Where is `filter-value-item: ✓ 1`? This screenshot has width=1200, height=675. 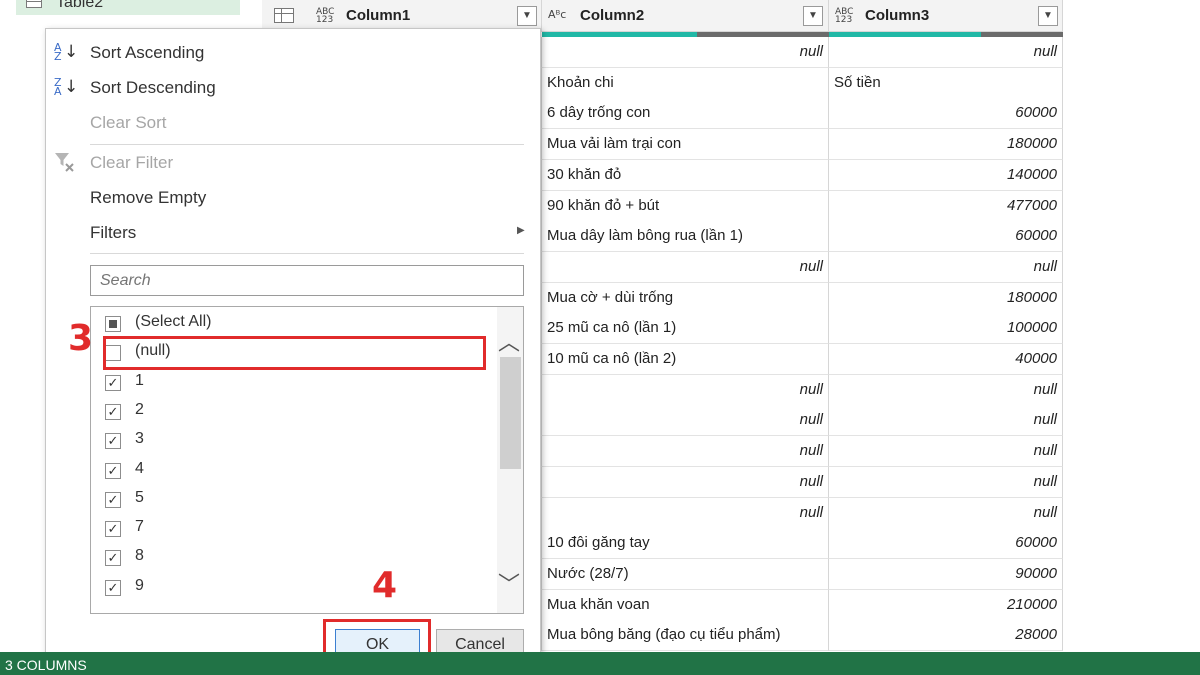
filter-value-item: ✓ 1 is located at coordinates (295, 384).